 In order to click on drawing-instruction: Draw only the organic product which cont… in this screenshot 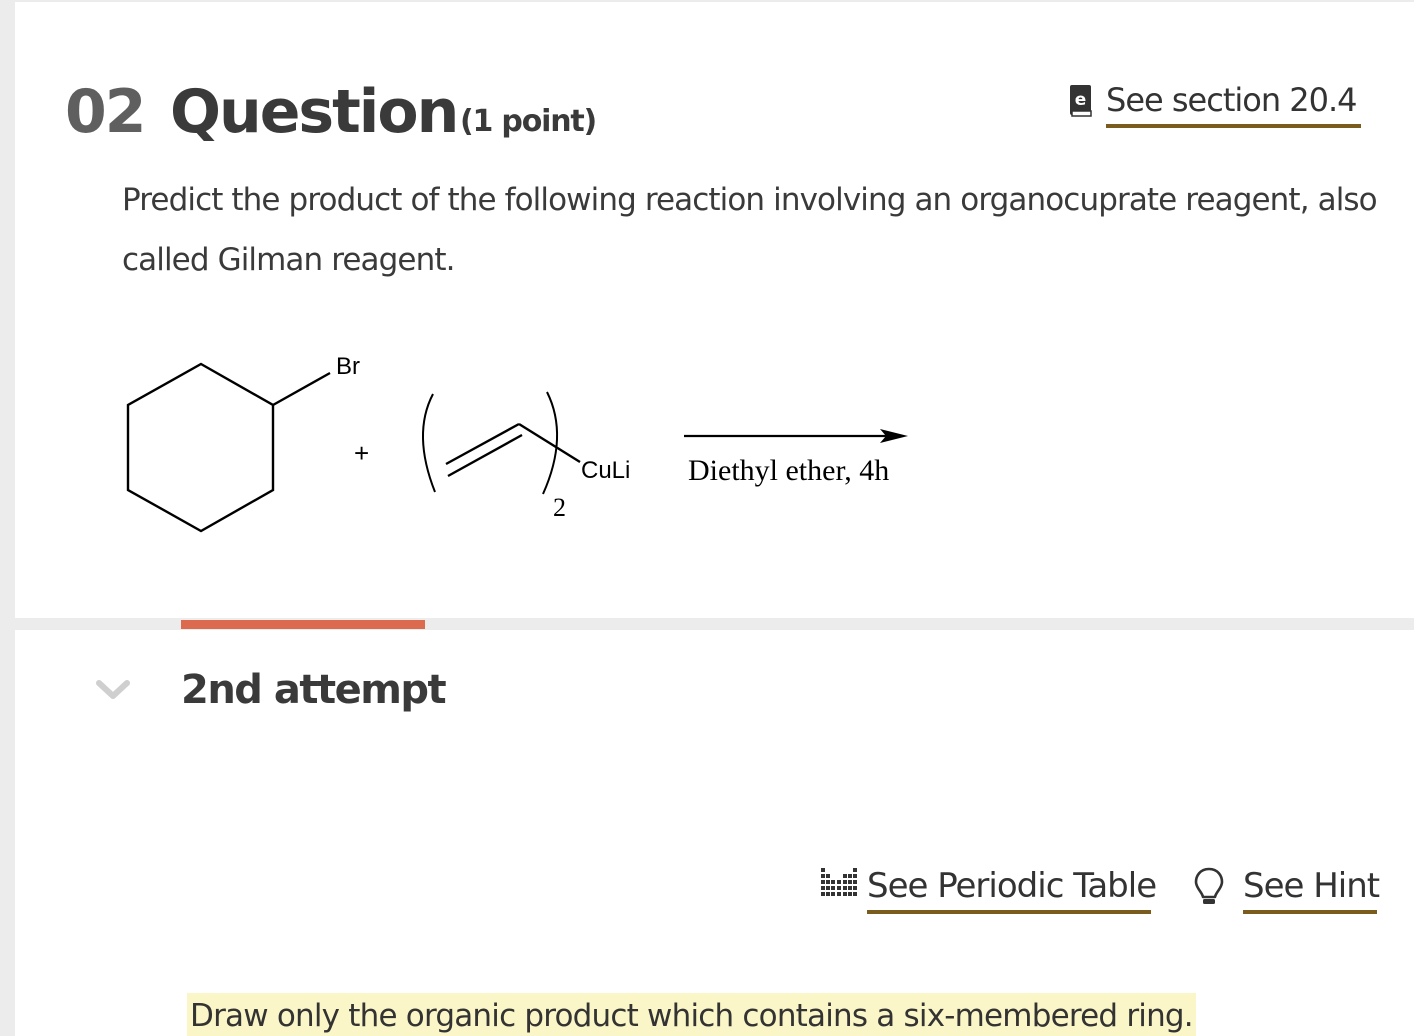, I will do `click(691, 1014)`.